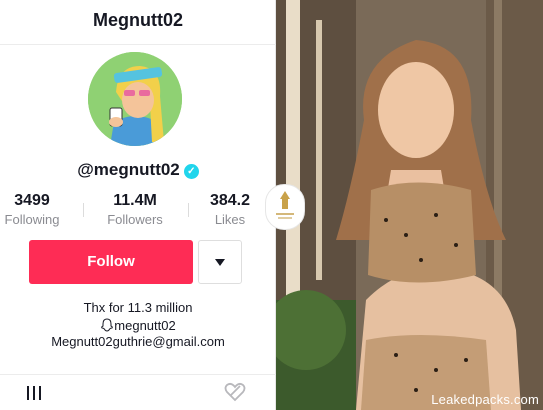  Describe the element at coordinates (34, 393) in the screenshot. I see `grid-icon` at that location.